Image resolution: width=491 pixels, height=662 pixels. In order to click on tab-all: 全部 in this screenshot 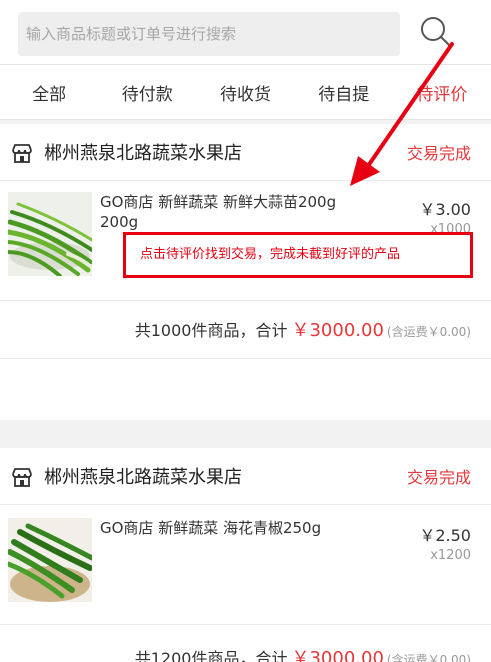, I will do `click(49, 92)`.